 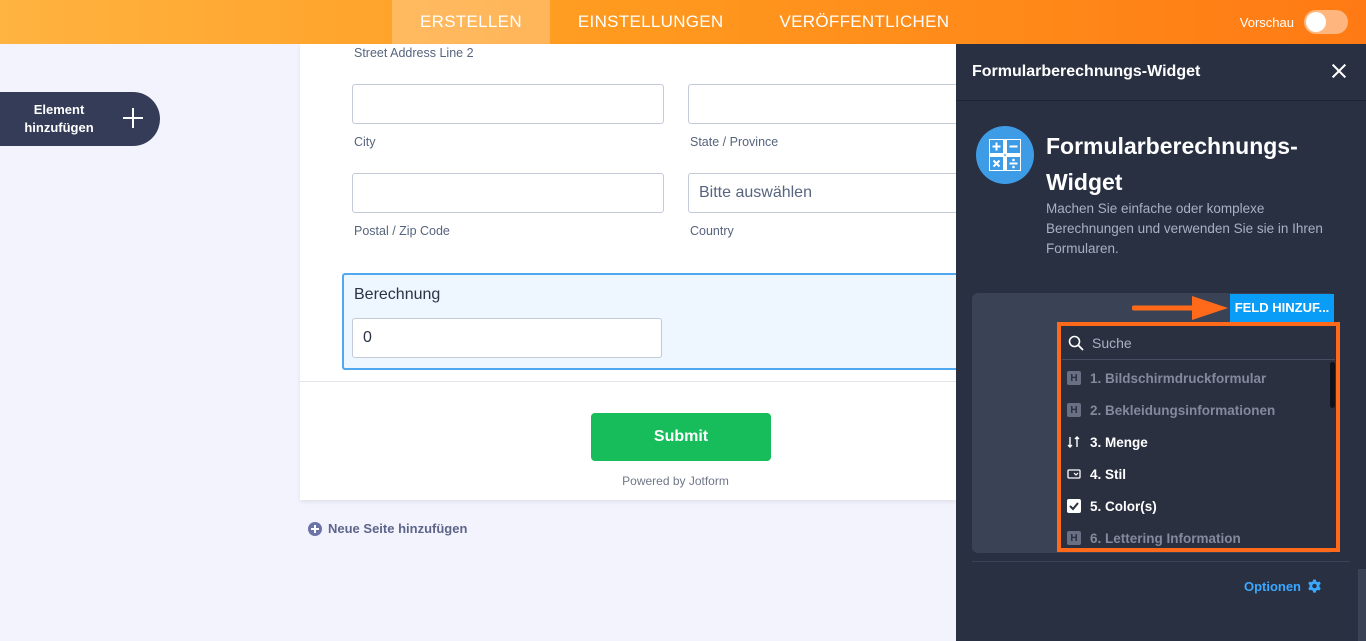 I want to click on add-element-label: Element hinzufügen, so click(x=59, y=118).